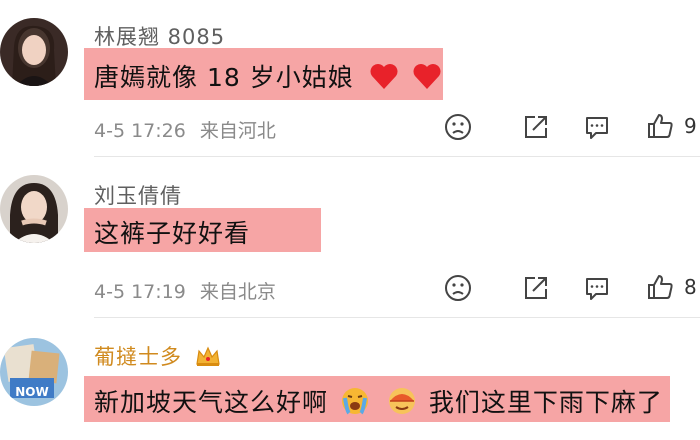 This screenshot has width=700, height=440. Describe the element at coordinates (402, 404) in the screenshot. I see `umbrella-face-emoji` at that location.